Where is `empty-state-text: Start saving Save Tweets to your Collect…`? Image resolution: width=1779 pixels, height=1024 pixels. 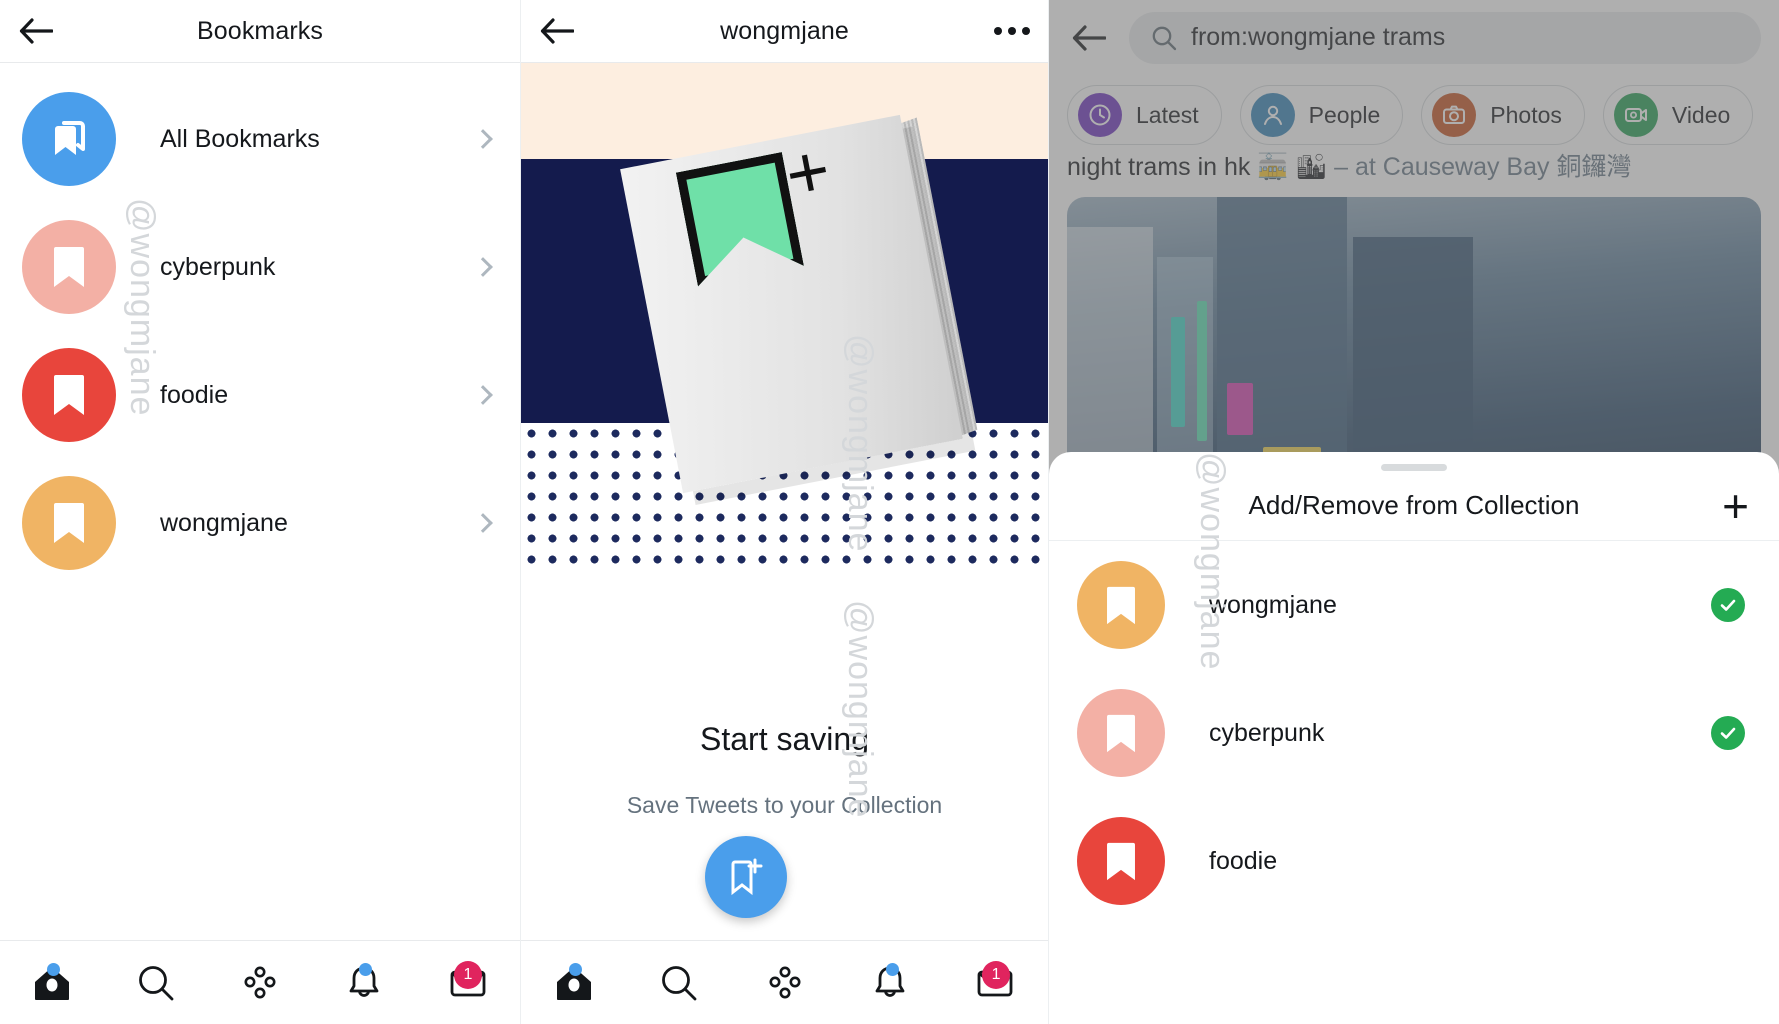
empty-state-text: Start saving Save Tweets to your Collect… is located at coordinates (784, 770).